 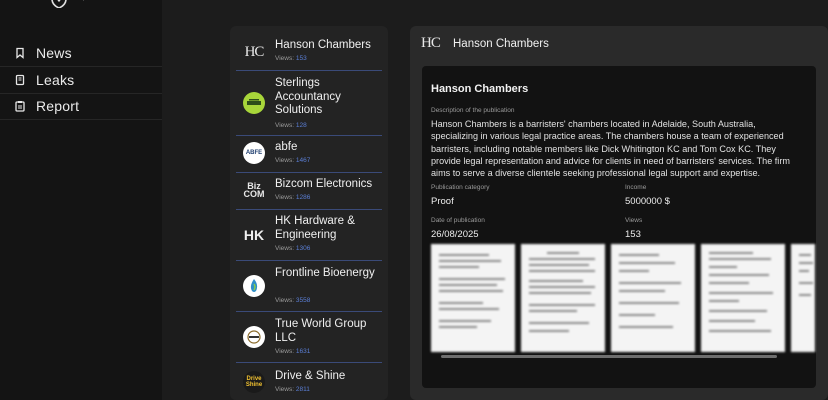 What do you see at coordinates (308, 96) in the screenshot?
I see `company-name: Sterlings Accountancy Solutions` at bounding box center [308, 96].